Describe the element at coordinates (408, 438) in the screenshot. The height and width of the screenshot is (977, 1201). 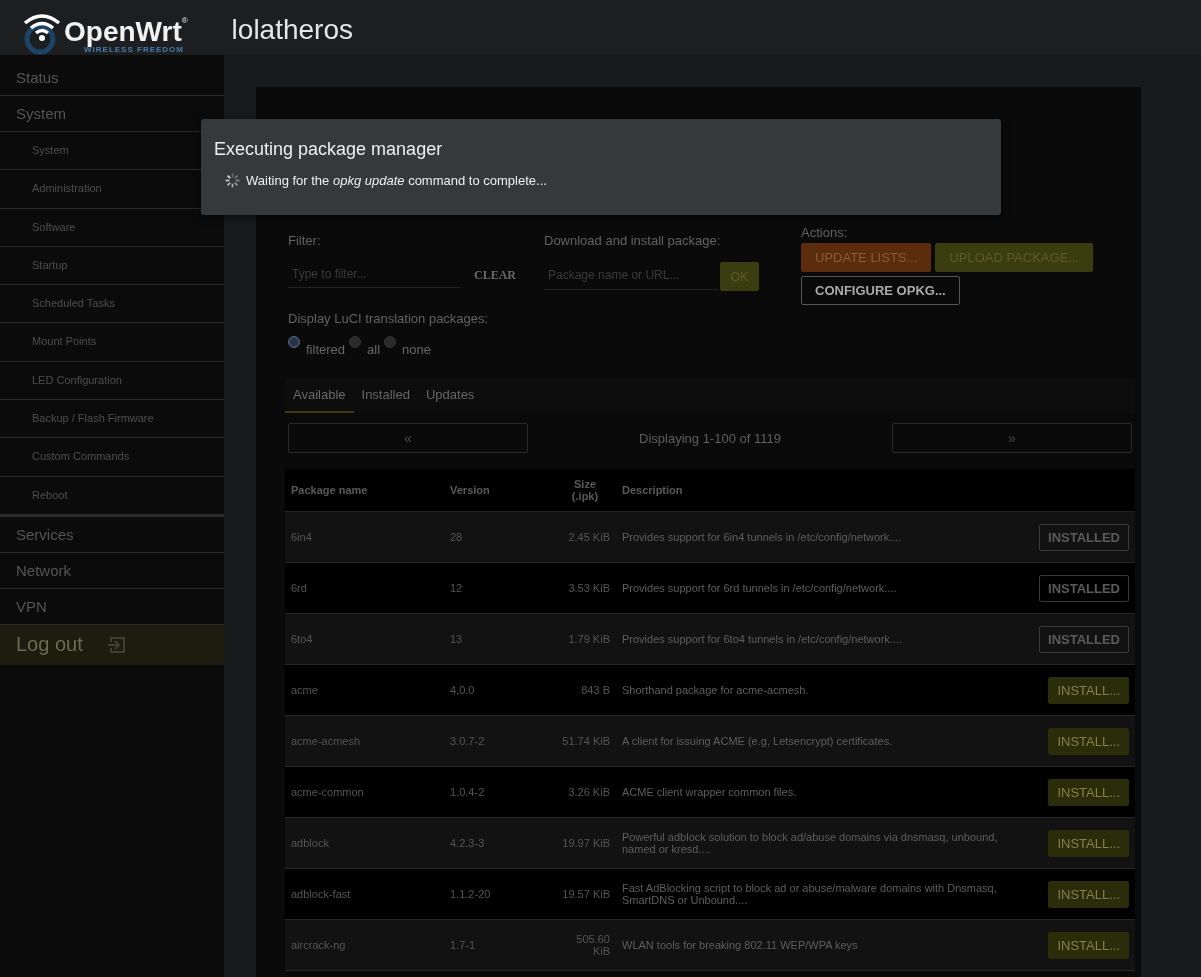
I see `previous-page-button: «` at that location.